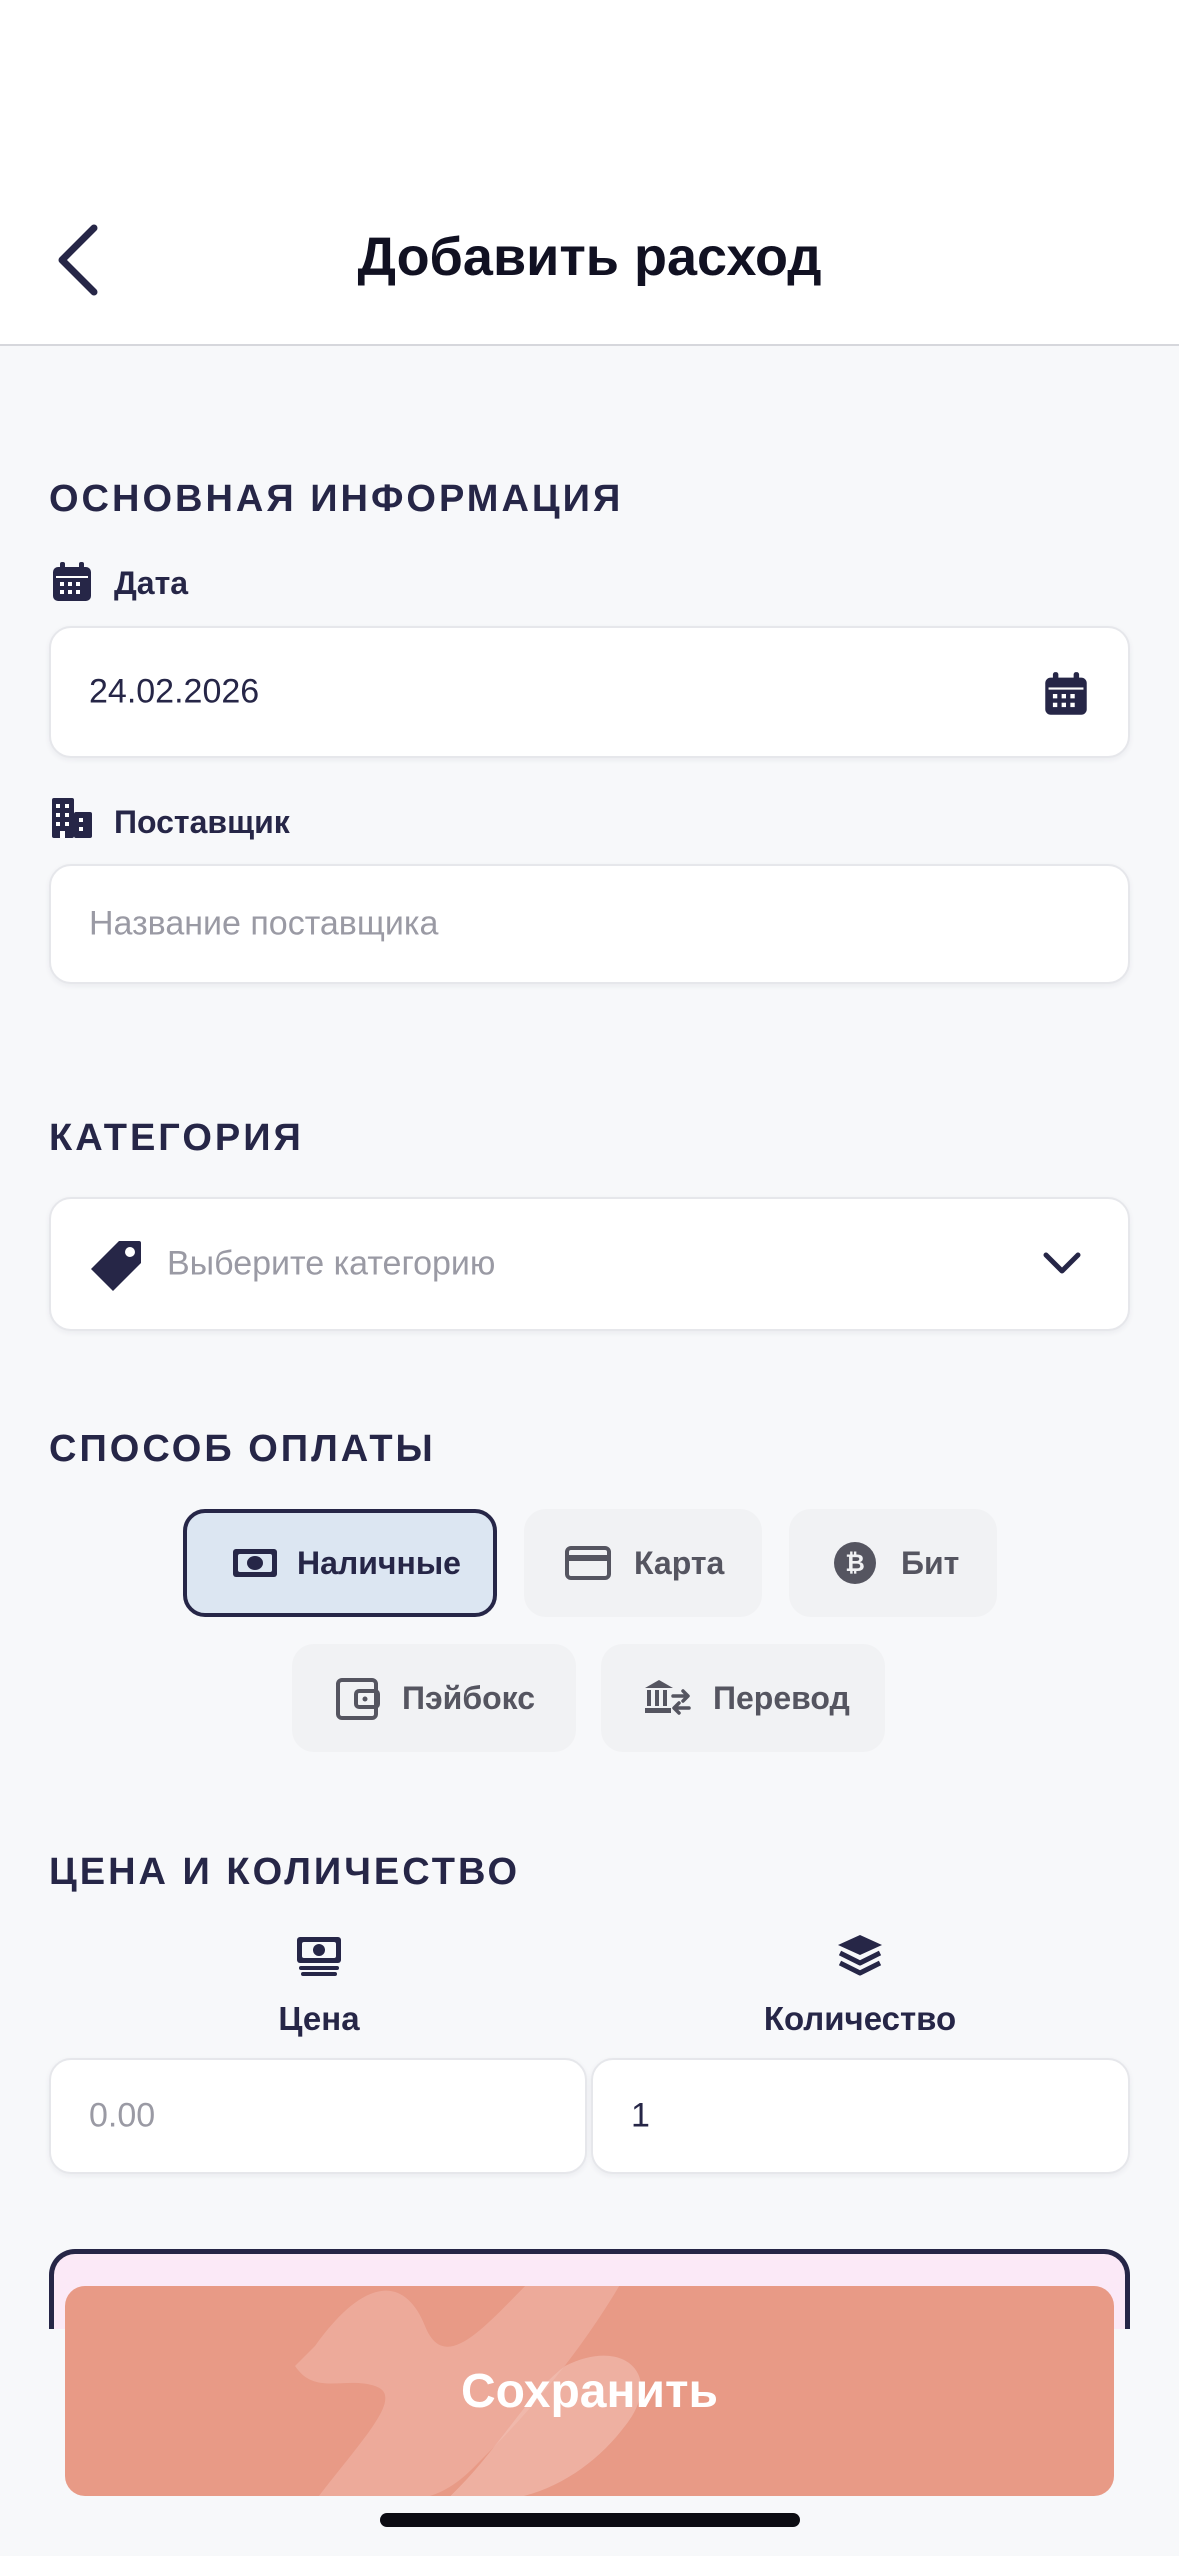  I want to click on section-title-category: КАТЕГОРИЯ, so click(176, 1138).